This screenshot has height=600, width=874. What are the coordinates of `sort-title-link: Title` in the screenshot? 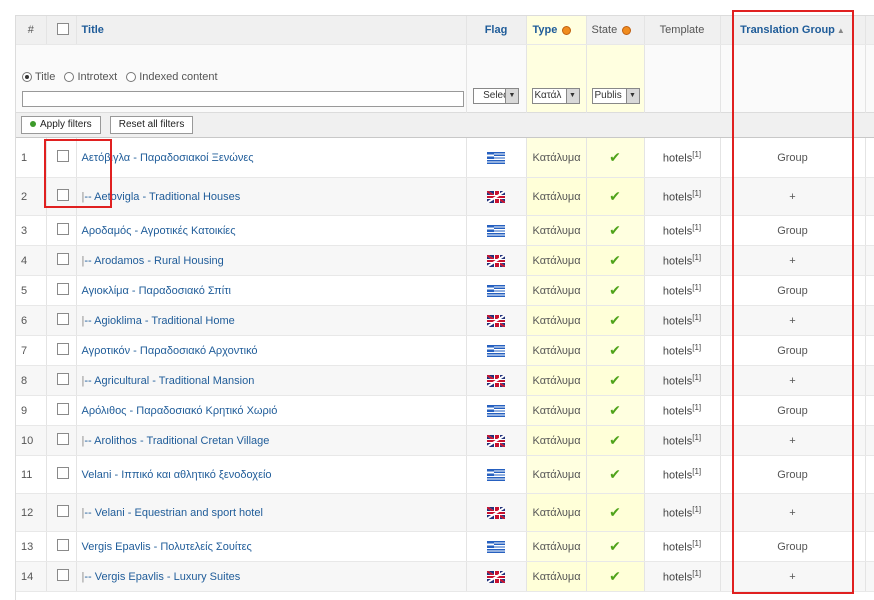 It's located at (93, 30).